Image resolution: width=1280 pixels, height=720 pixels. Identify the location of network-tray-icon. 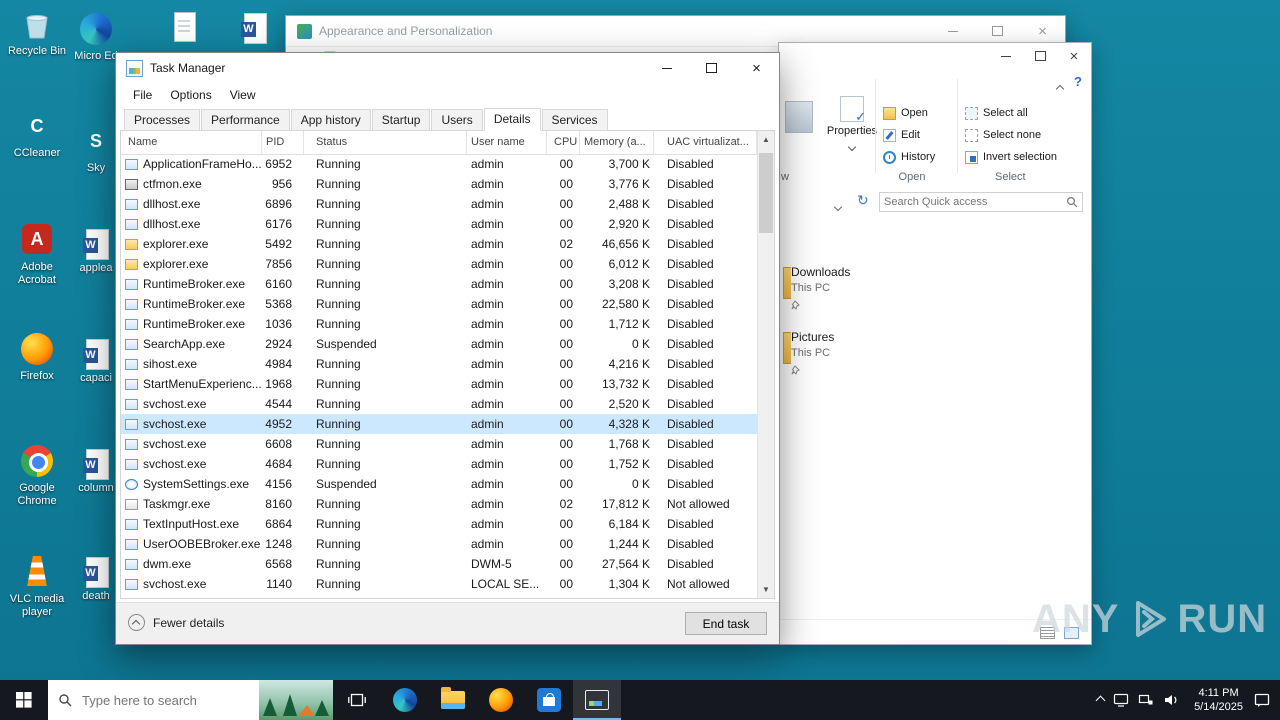
(1146, 700).